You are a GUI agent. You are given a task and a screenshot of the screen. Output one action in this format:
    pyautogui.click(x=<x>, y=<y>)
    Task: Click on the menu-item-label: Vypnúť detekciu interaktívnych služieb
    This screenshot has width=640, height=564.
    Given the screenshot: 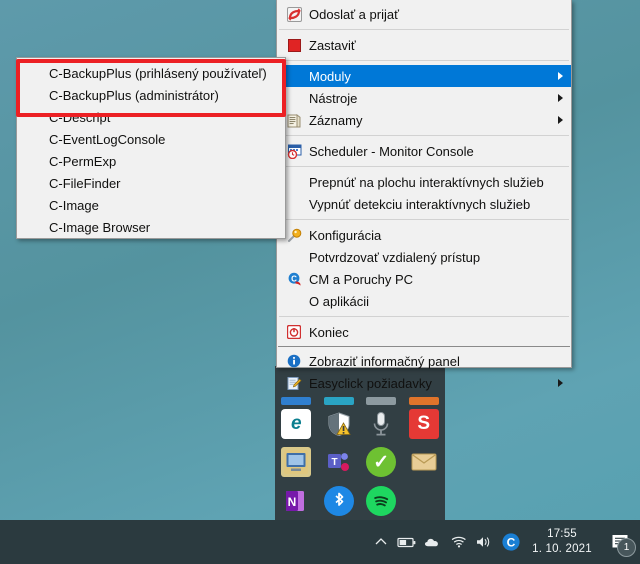 What is the action you would take?
    pyautogui.click(x=420, y=204)
    